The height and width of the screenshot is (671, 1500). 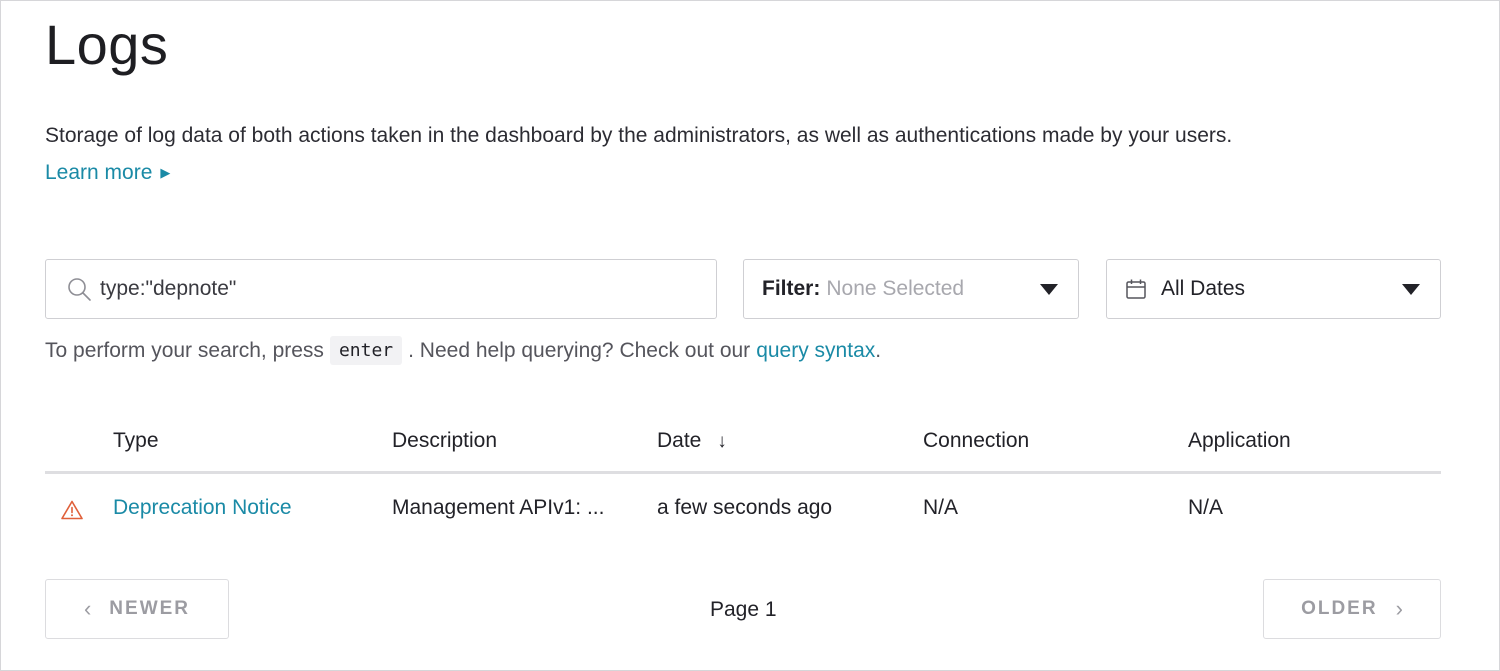 I want to click on calendar-icon, so click(x=1136, y=289).